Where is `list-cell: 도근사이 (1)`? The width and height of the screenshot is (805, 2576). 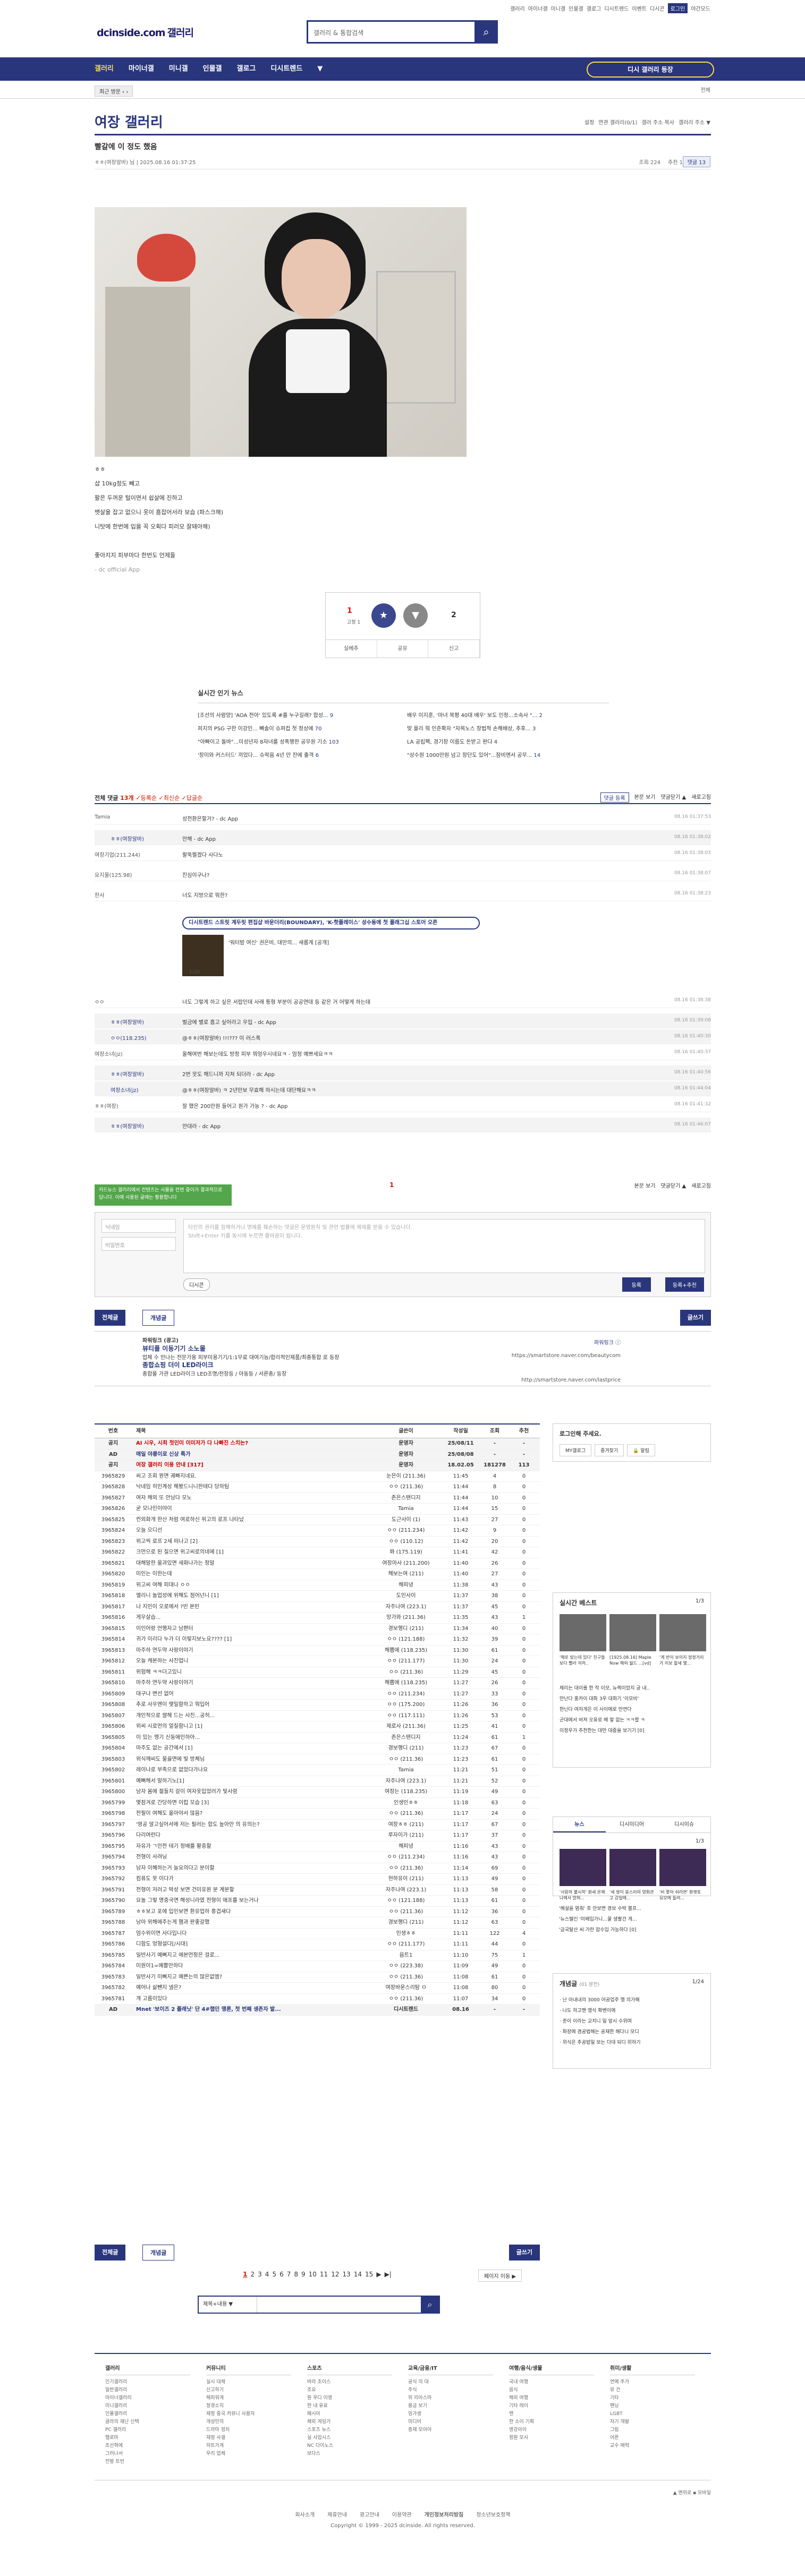 list-cell: 도근사이 (1) is located at coordinates (406, 1520).